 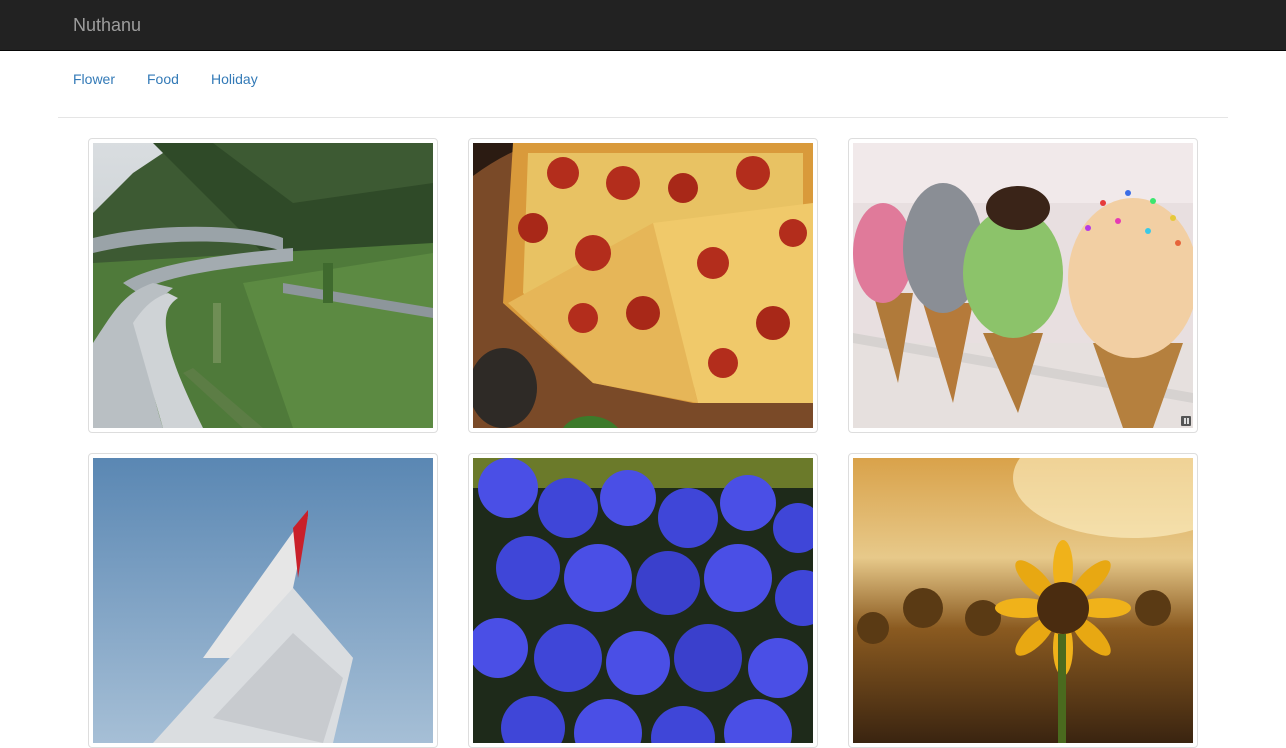 I want to click on roses-image, so click(x=643, y=600).